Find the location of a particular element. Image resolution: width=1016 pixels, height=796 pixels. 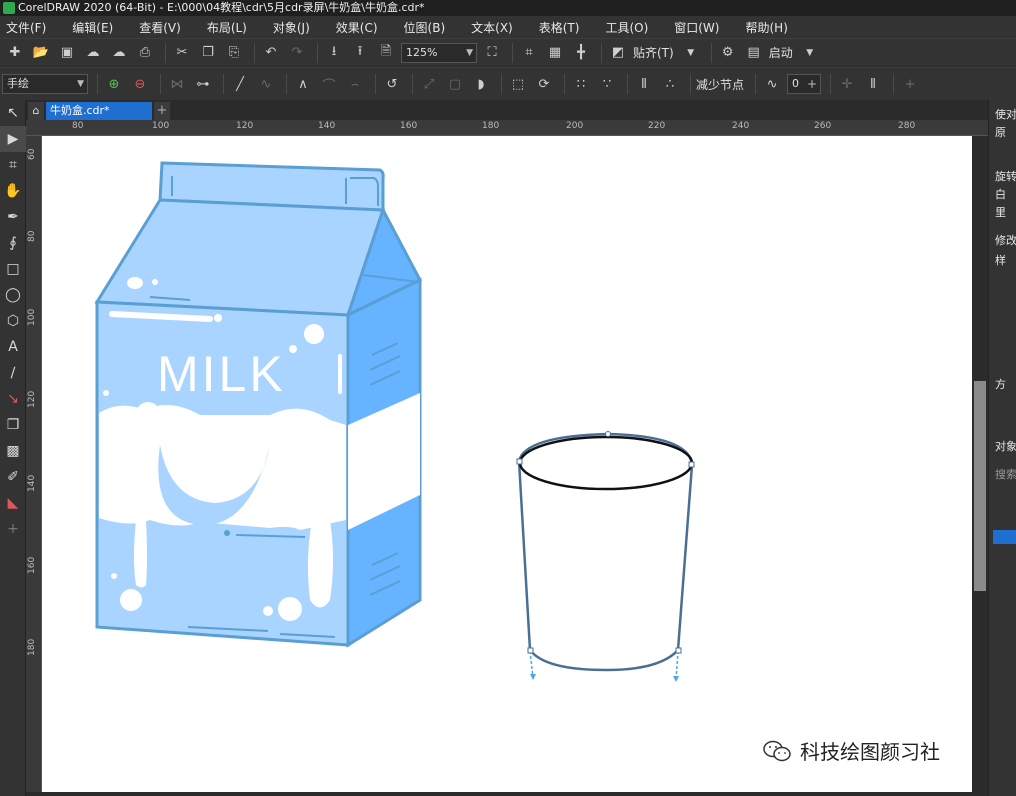

connector-tool-icon: ∕ is located at coordinates (13, 373).